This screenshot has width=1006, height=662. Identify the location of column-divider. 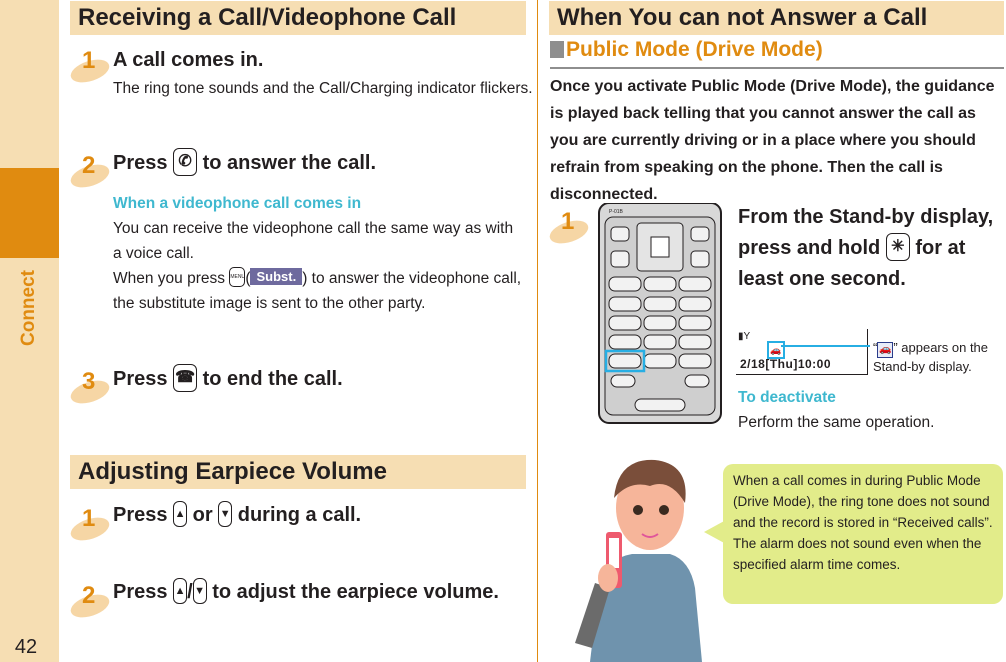
(537, 331).